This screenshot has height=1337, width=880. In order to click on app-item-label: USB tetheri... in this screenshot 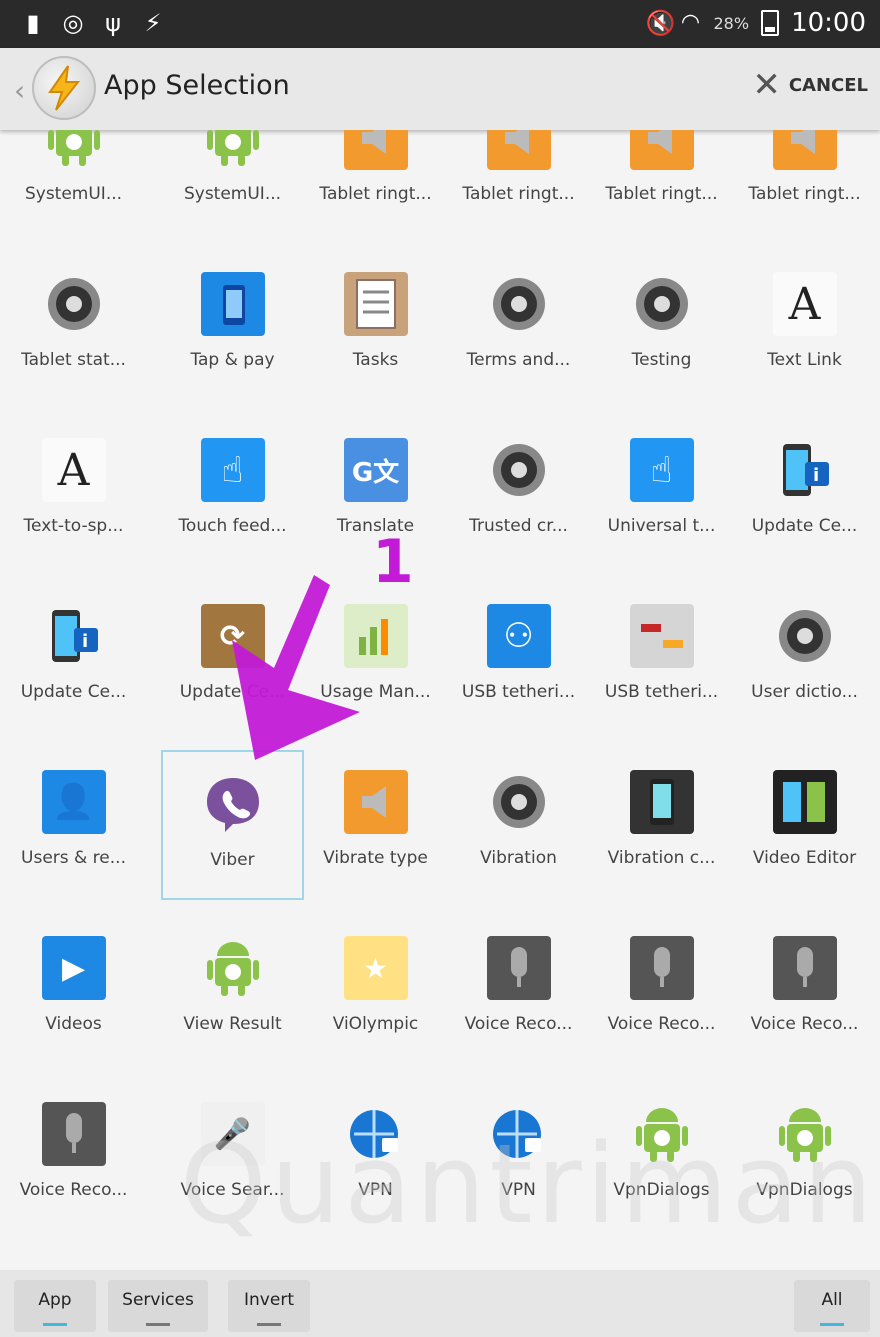, I will do `click(518, 692)`.